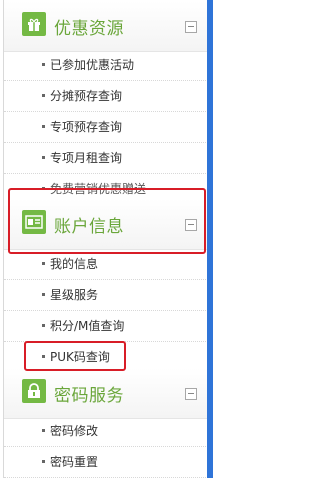 The width and height of the screenshot is (320, 478). Describe the element at coordinates (74, 431) in the screenshot. I see `menu-item-label: 密码修改` at that location.